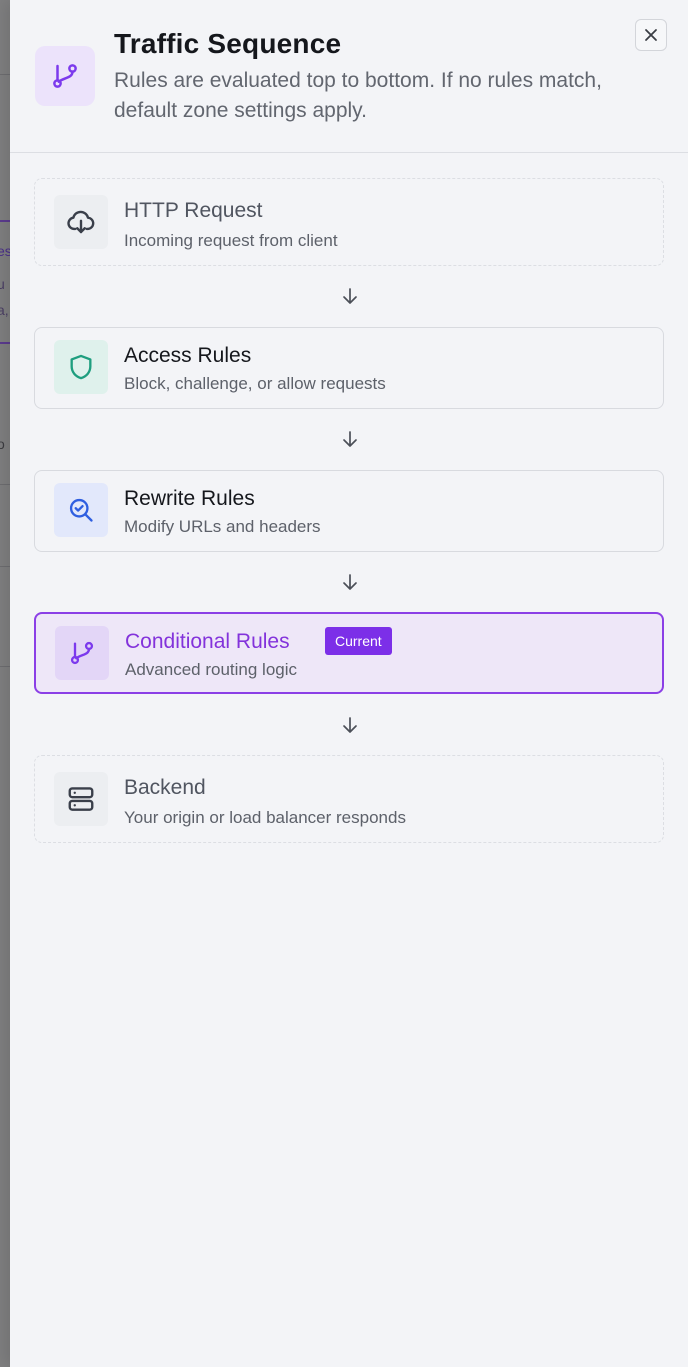 The image size is (688, 1367). I want to click on step-title: Rewrite Rules, so click(189, 498).